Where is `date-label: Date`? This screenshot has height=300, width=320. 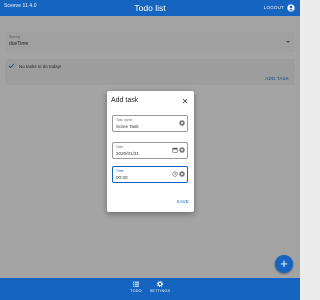 date-label: Date is located at coordinates (120, 147).